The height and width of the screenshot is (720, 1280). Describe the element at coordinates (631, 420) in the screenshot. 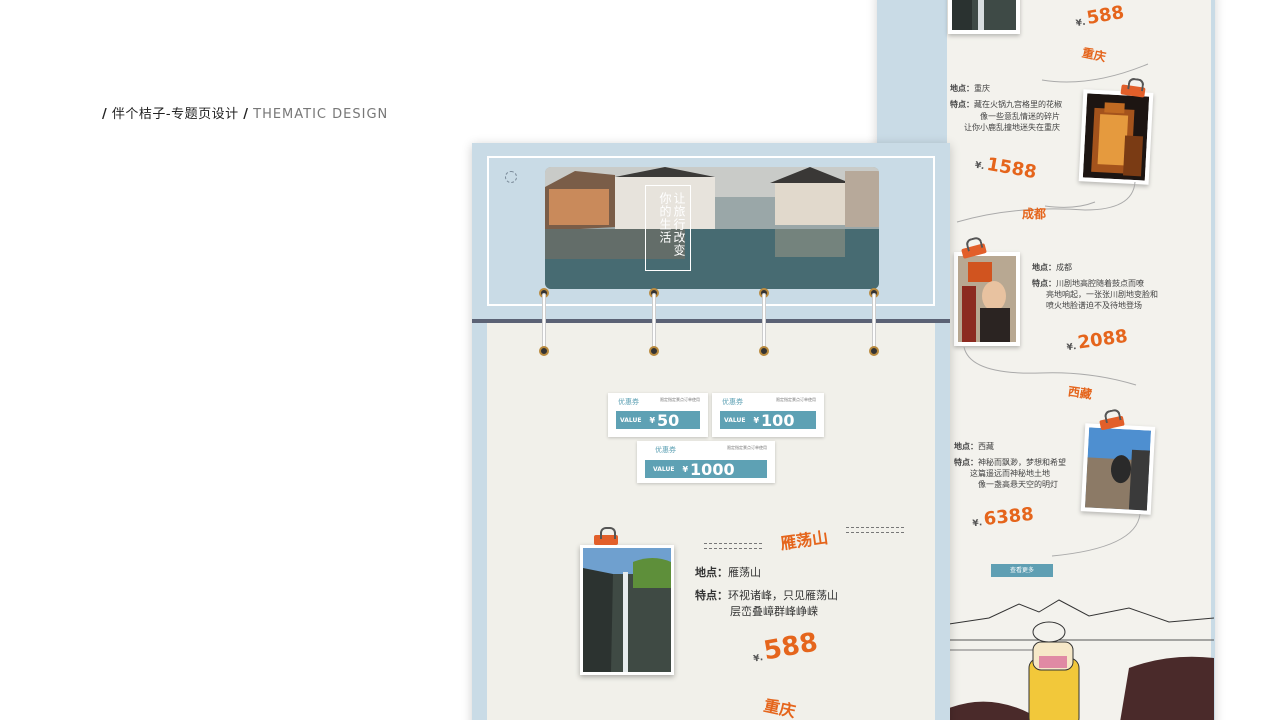

I see `coupon-50-value-label: VALUE` at that location.